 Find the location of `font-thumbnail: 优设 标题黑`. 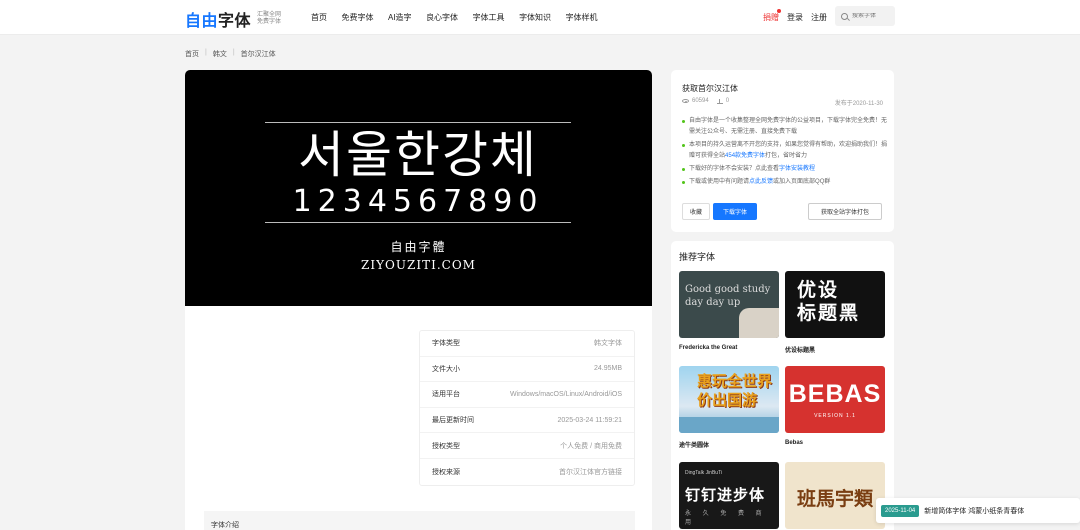

font-thumbnail: 优设 标题黑 is located at coordinates (835, 304).